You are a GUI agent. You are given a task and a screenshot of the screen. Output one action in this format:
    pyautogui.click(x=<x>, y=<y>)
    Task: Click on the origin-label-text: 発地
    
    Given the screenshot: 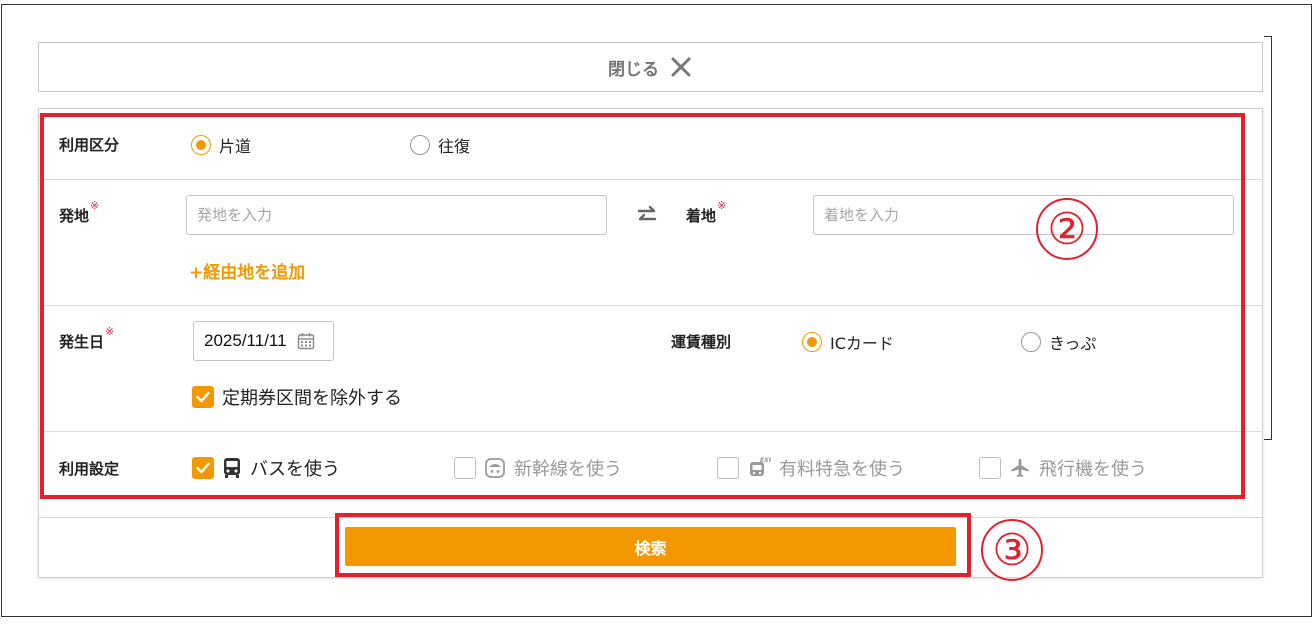 What is the action you would take?
    pyautogui.click(x=74, y=216)
    